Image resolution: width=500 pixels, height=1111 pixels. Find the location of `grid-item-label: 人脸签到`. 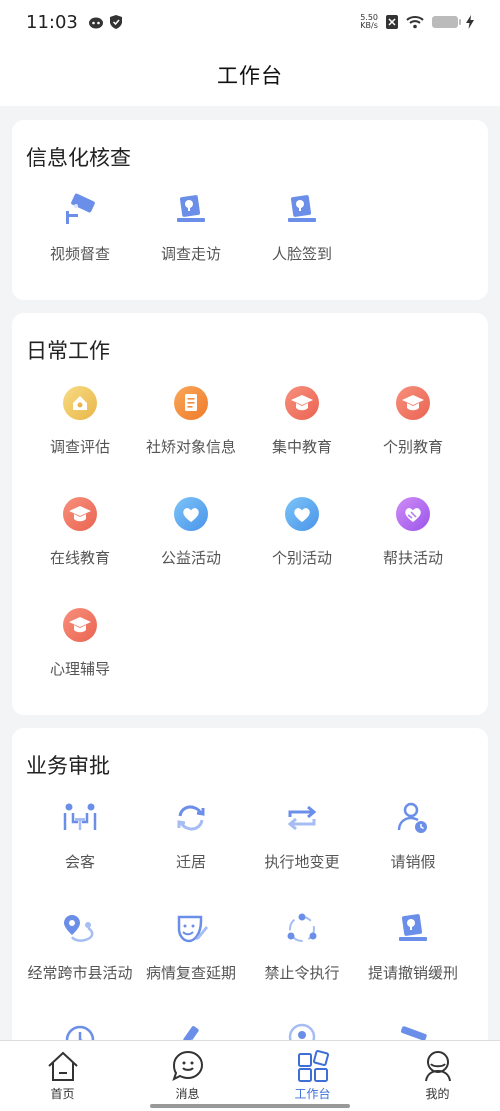

grid-item-label: 人脸签到 is located at coordinates (301, 254).